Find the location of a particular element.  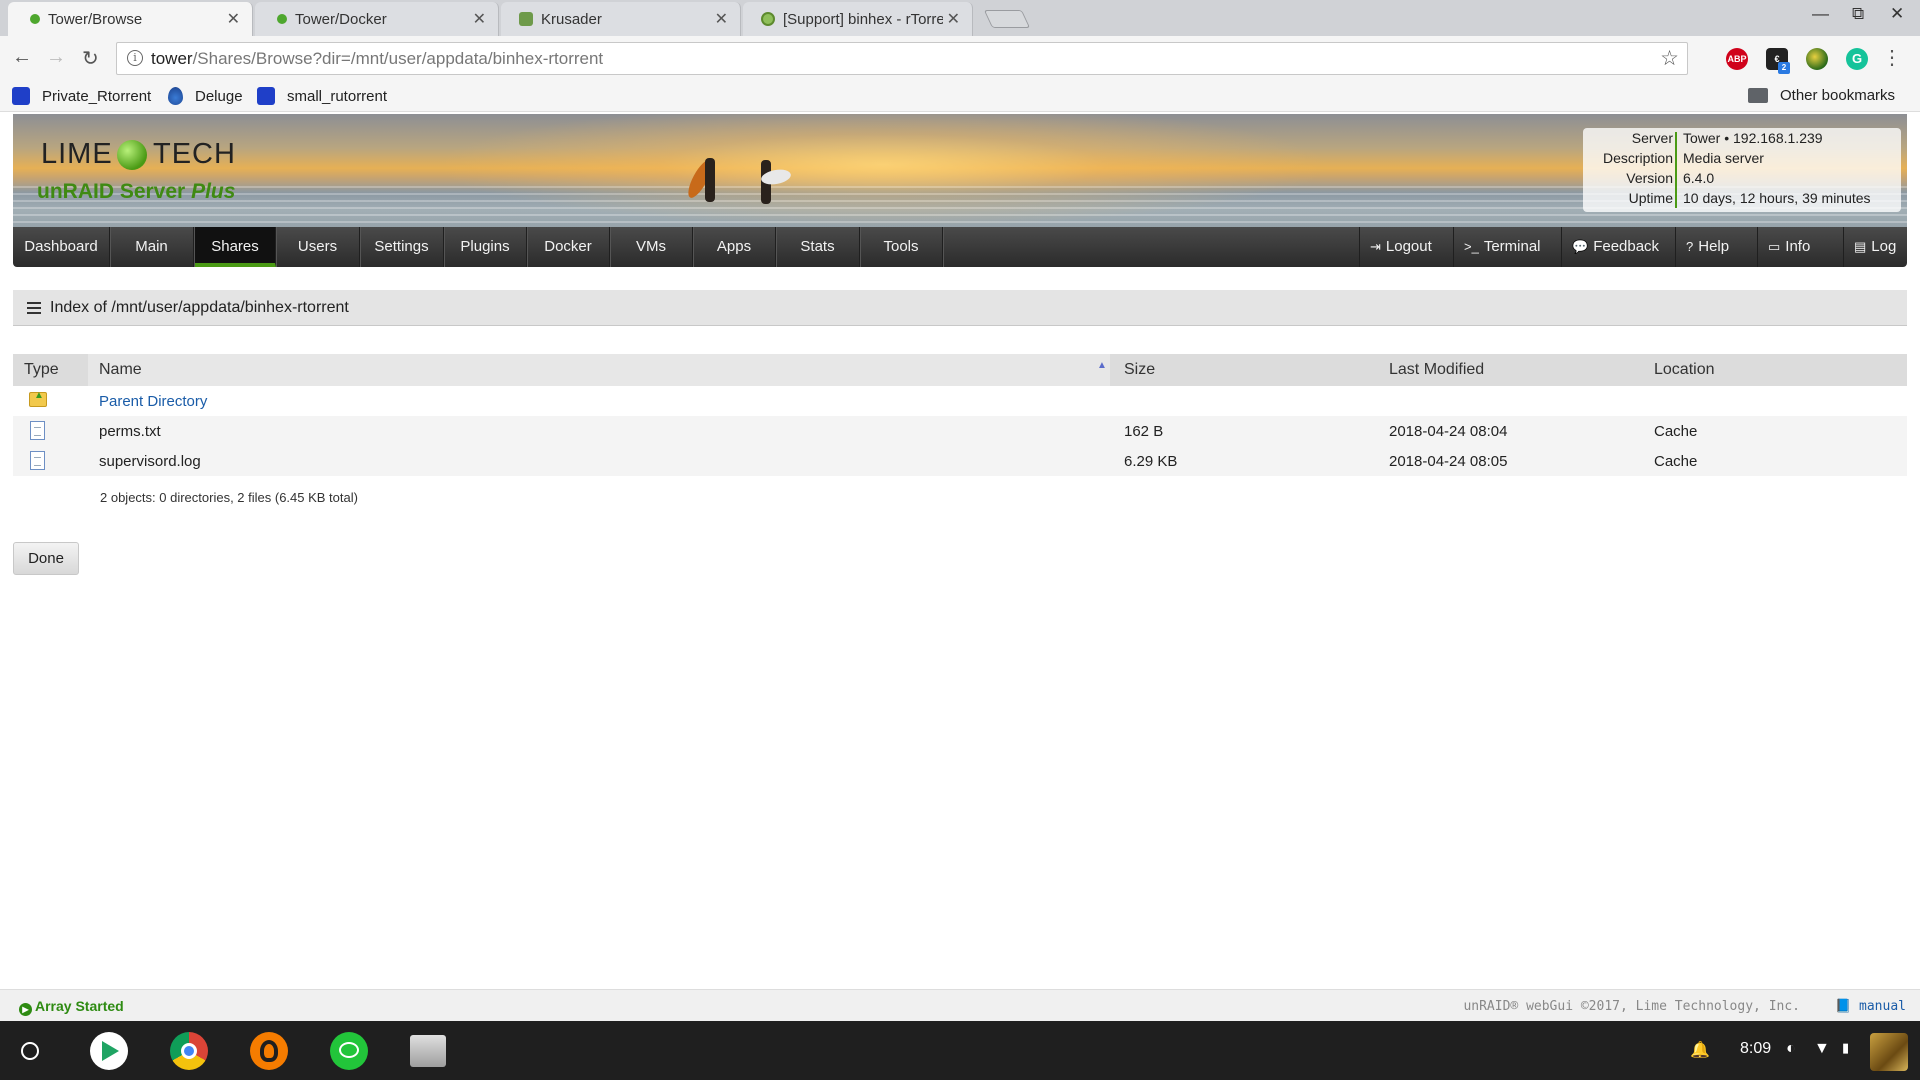

nav-stats: Stats is located at coordinates (818, 247).